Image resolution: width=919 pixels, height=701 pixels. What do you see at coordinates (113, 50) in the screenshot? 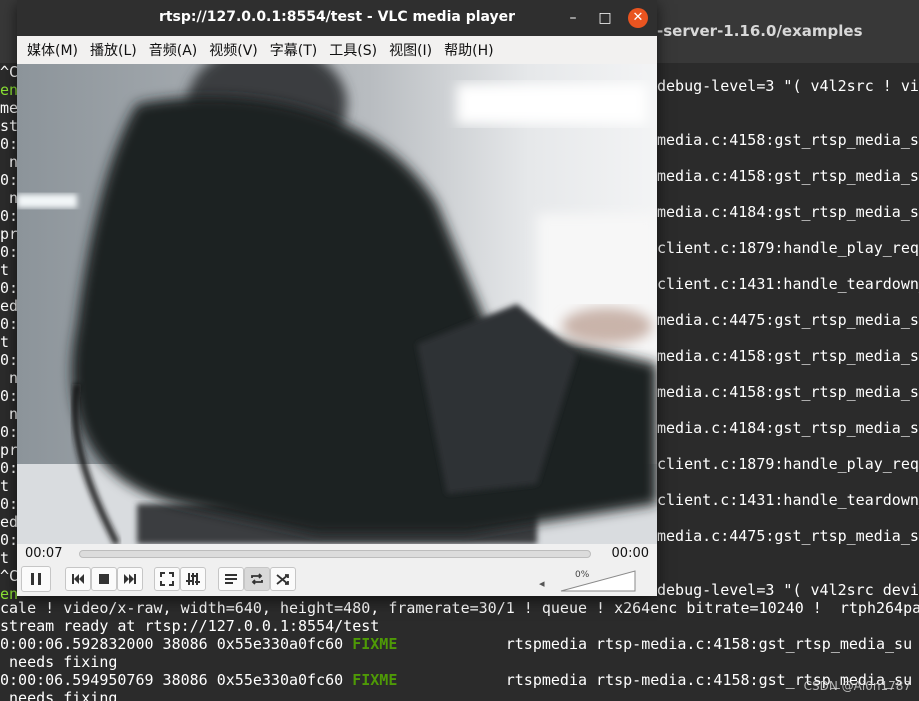
I see `menu-playback: 播放(L)` at bounding box center [113, 50].